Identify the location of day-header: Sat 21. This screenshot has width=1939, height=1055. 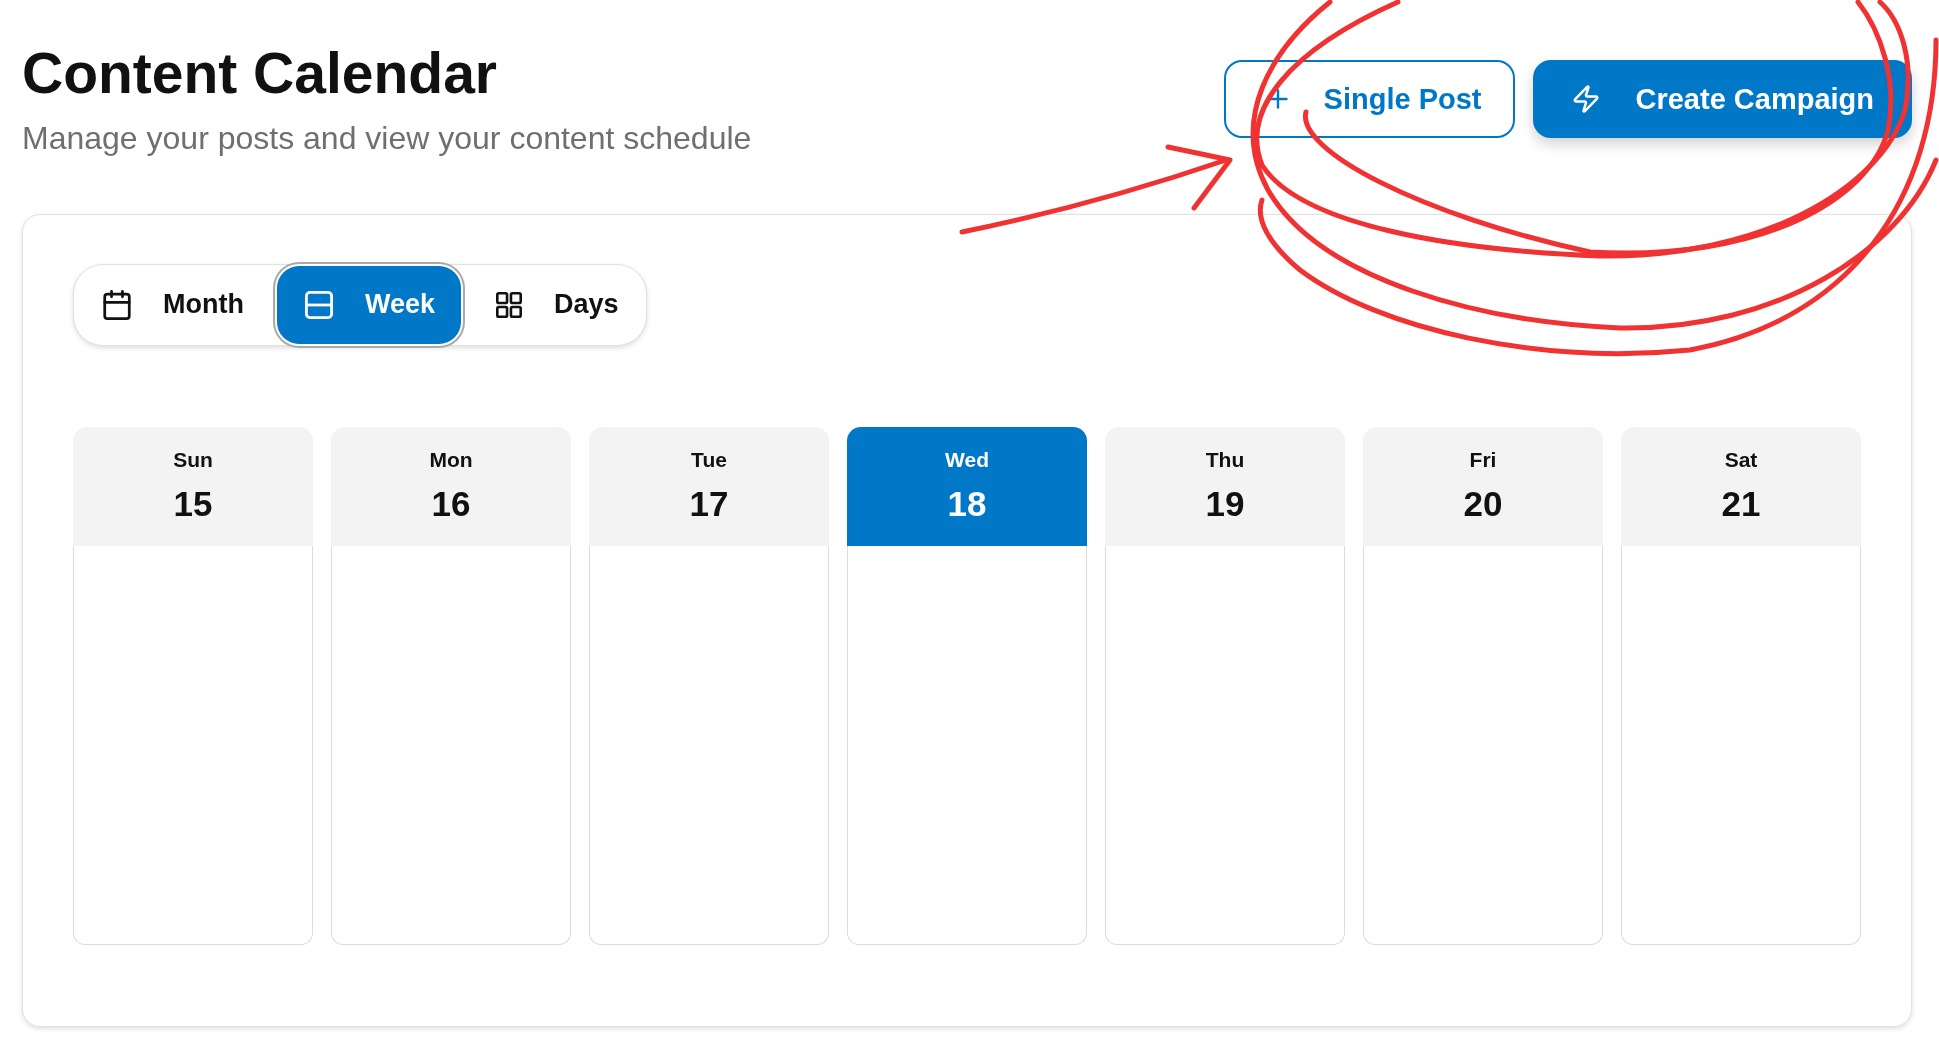
(1741, 486).